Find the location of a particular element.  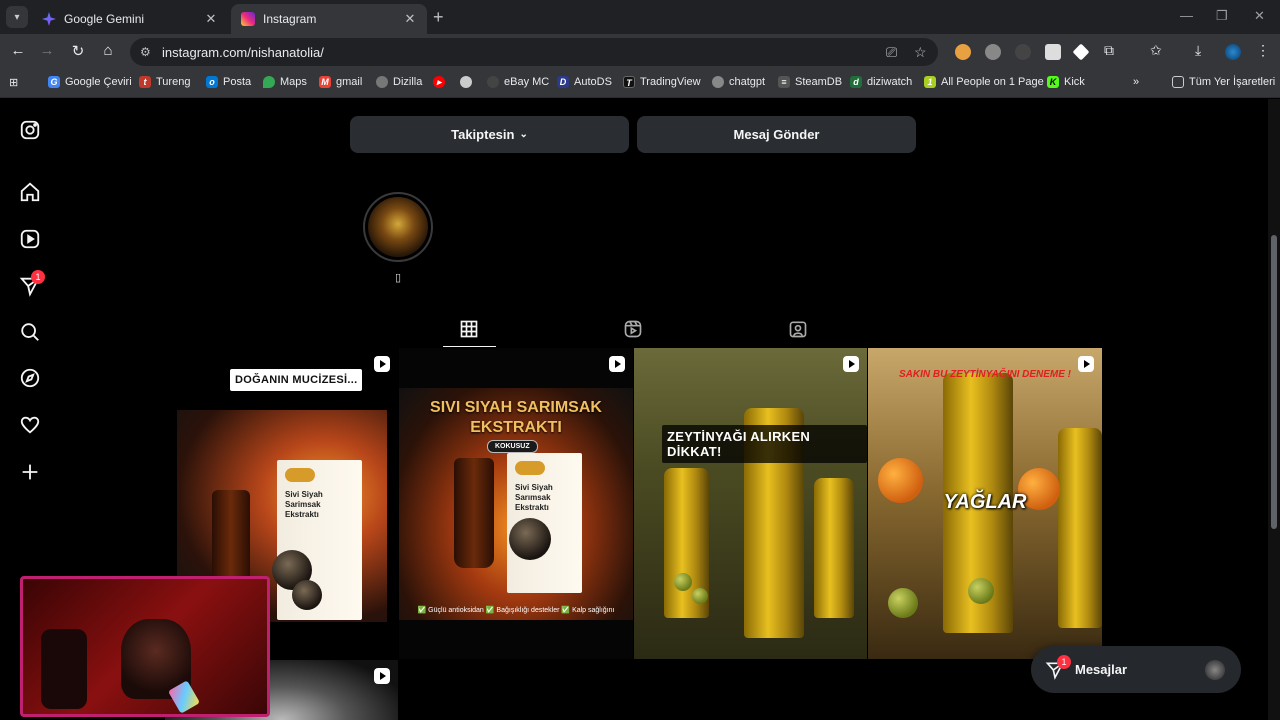

translate-icon: G is located at coordinates (54, 82).